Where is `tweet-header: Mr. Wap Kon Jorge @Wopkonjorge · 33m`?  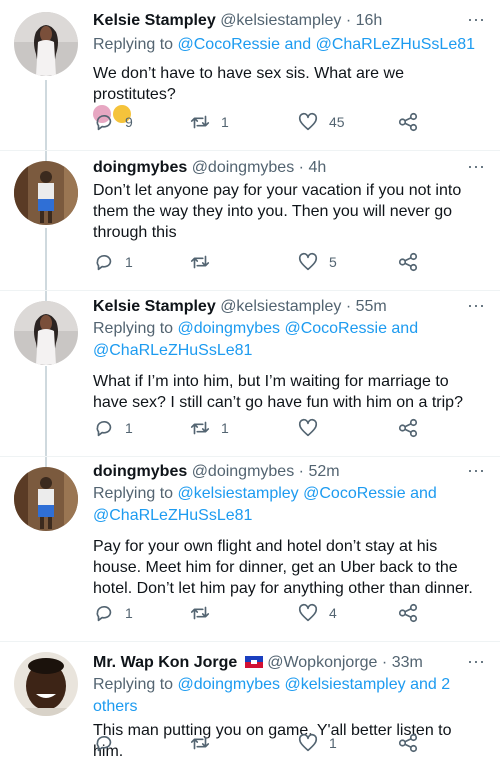
tweet-header: Mr. Wap Kon Jorge @Wopkonjorge · 33m is located at coordinates (289, 663).